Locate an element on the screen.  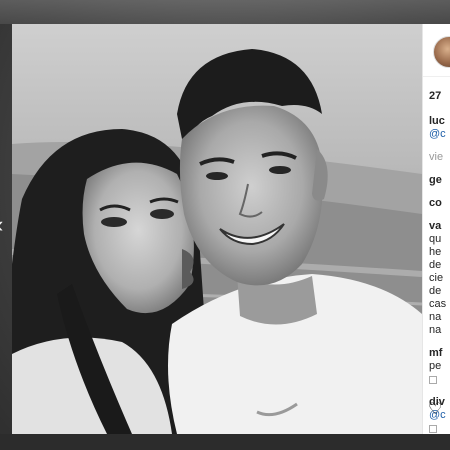
comment-text: he is located at coordinates (435, 252).